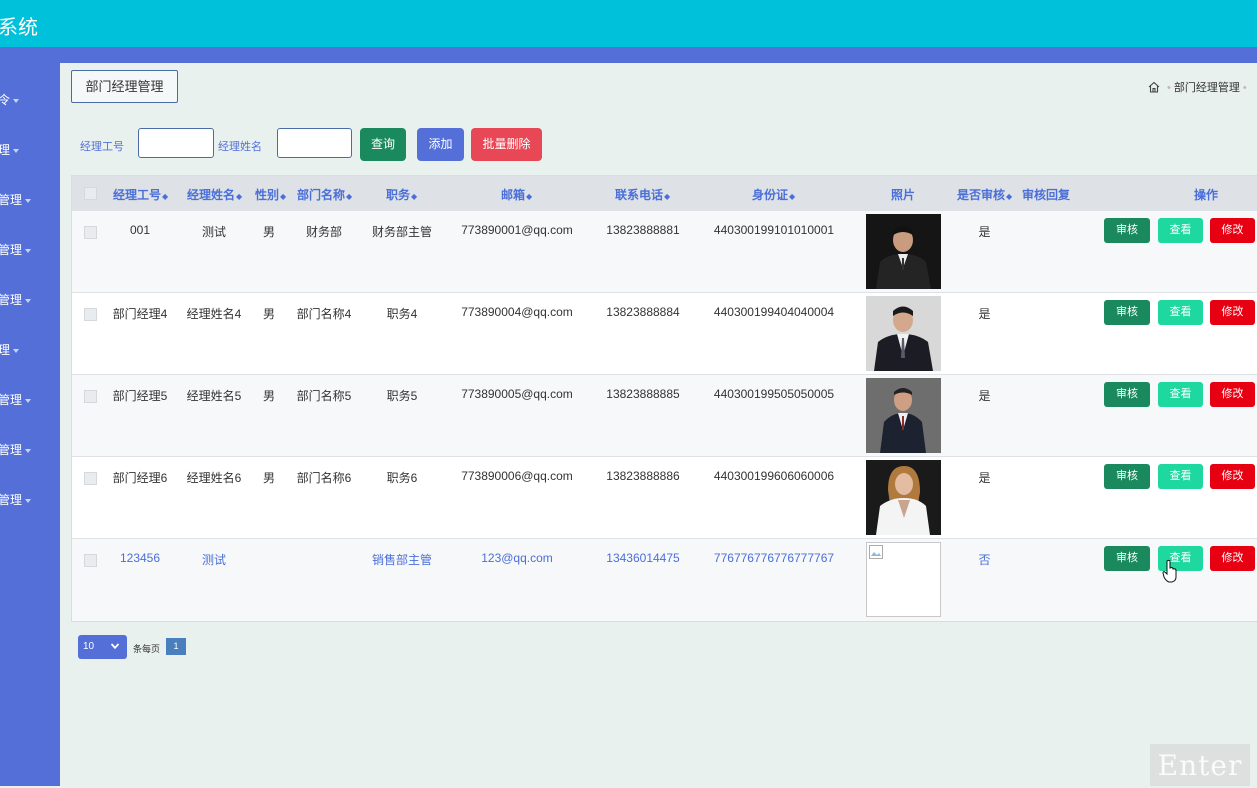 Image resolution: width=1257 pixels, height=788 pixels. What do you see at coordinates (124, 86) in the screenshot?
I see `page-title-tab: 部门经理管理` at bounding box center [124, 86].